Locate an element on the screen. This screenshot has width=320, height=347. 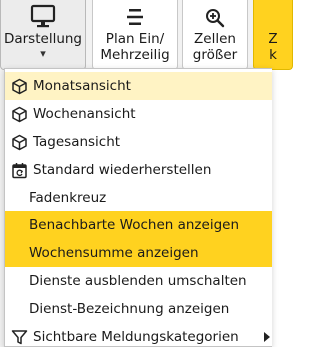
menu-item-label: Tagesansicht is located at coordinates (77, 142).